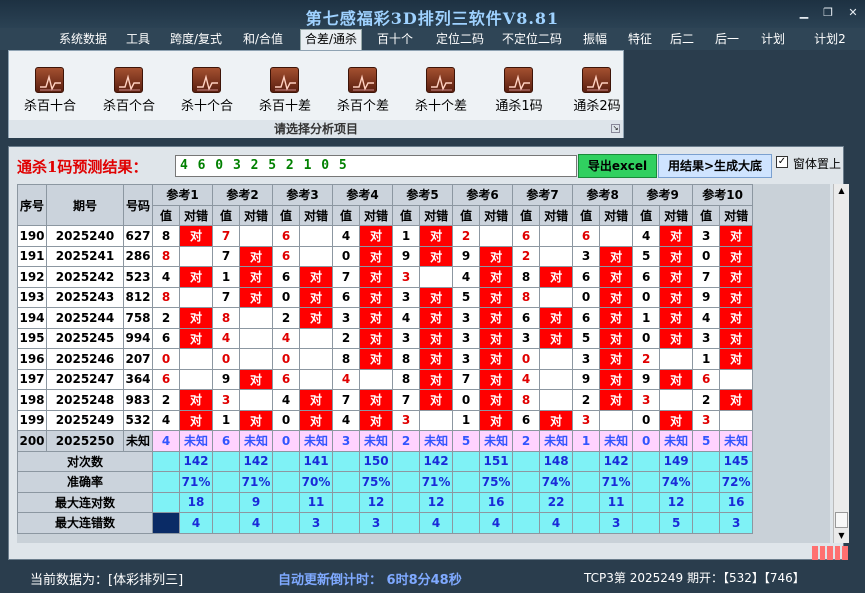 The width and height of the screenshot is (865, 593). What do you see at coordinates (385, 338) in the screenshot?
I see `table-row: 195 2025245 994 6 对 4 4 2 对 3 对 3 对 3 对 5 对 0 对 3 对` at bounding box center [385, 338].